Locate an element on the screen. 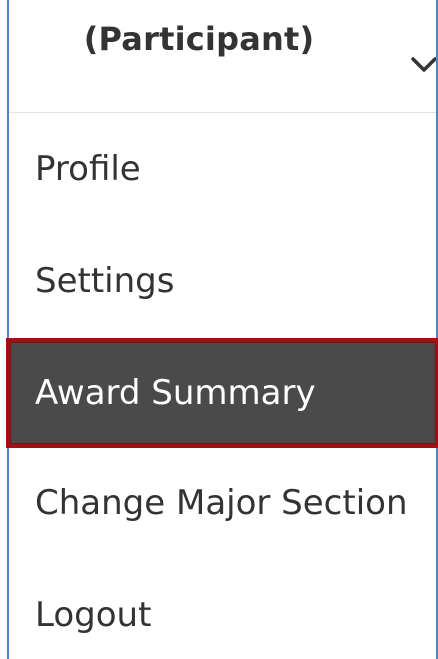  menu-item-logout: Logout is located at coordinates (222, 609).